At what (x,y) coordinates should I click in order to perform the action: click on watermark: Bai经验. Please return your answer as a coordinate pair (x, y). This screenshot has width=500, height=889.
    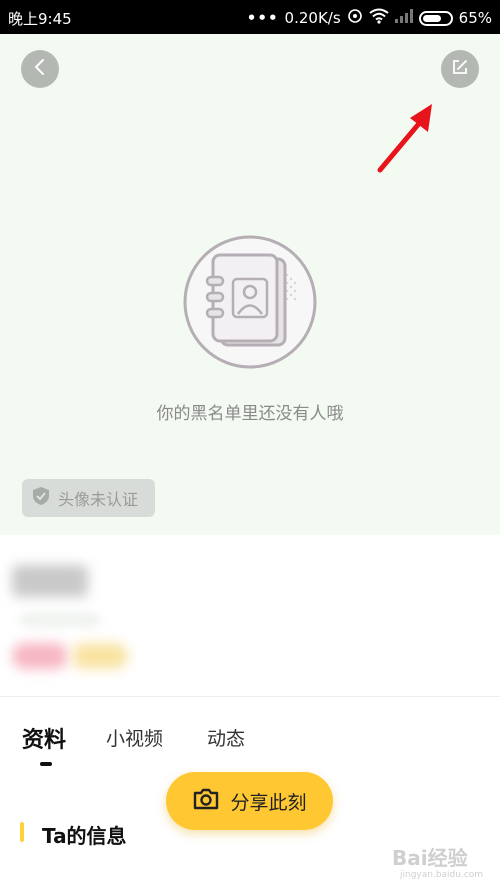
    Looking at the image, I should click on (430, 858).